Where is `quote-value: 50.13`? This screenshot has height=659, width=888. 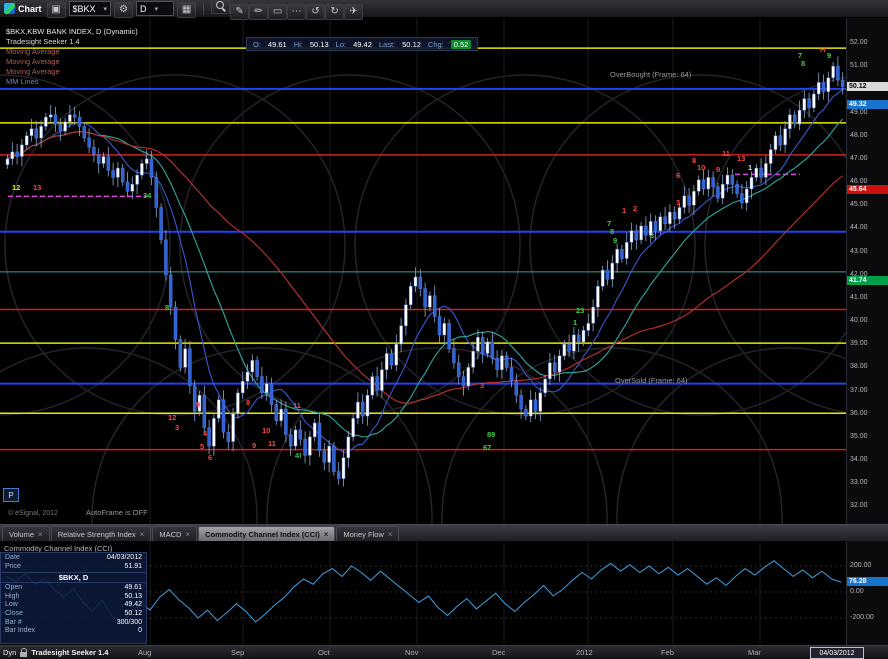 quote-value: 50.13 is located at coordinates (319, 44).